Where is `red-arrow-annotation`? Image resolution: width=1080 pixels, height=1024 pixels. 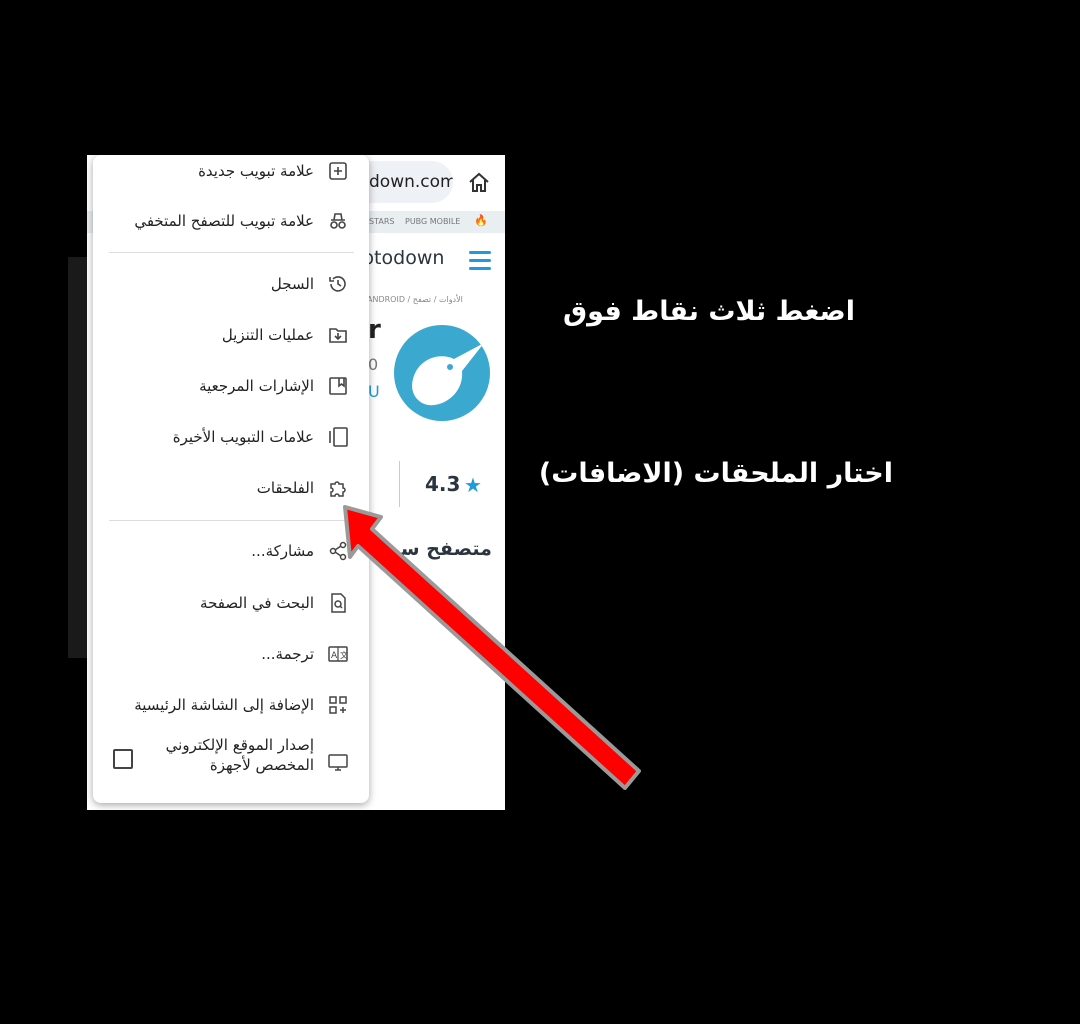 red-arrow-annotation is located at coordinates (492, 647).